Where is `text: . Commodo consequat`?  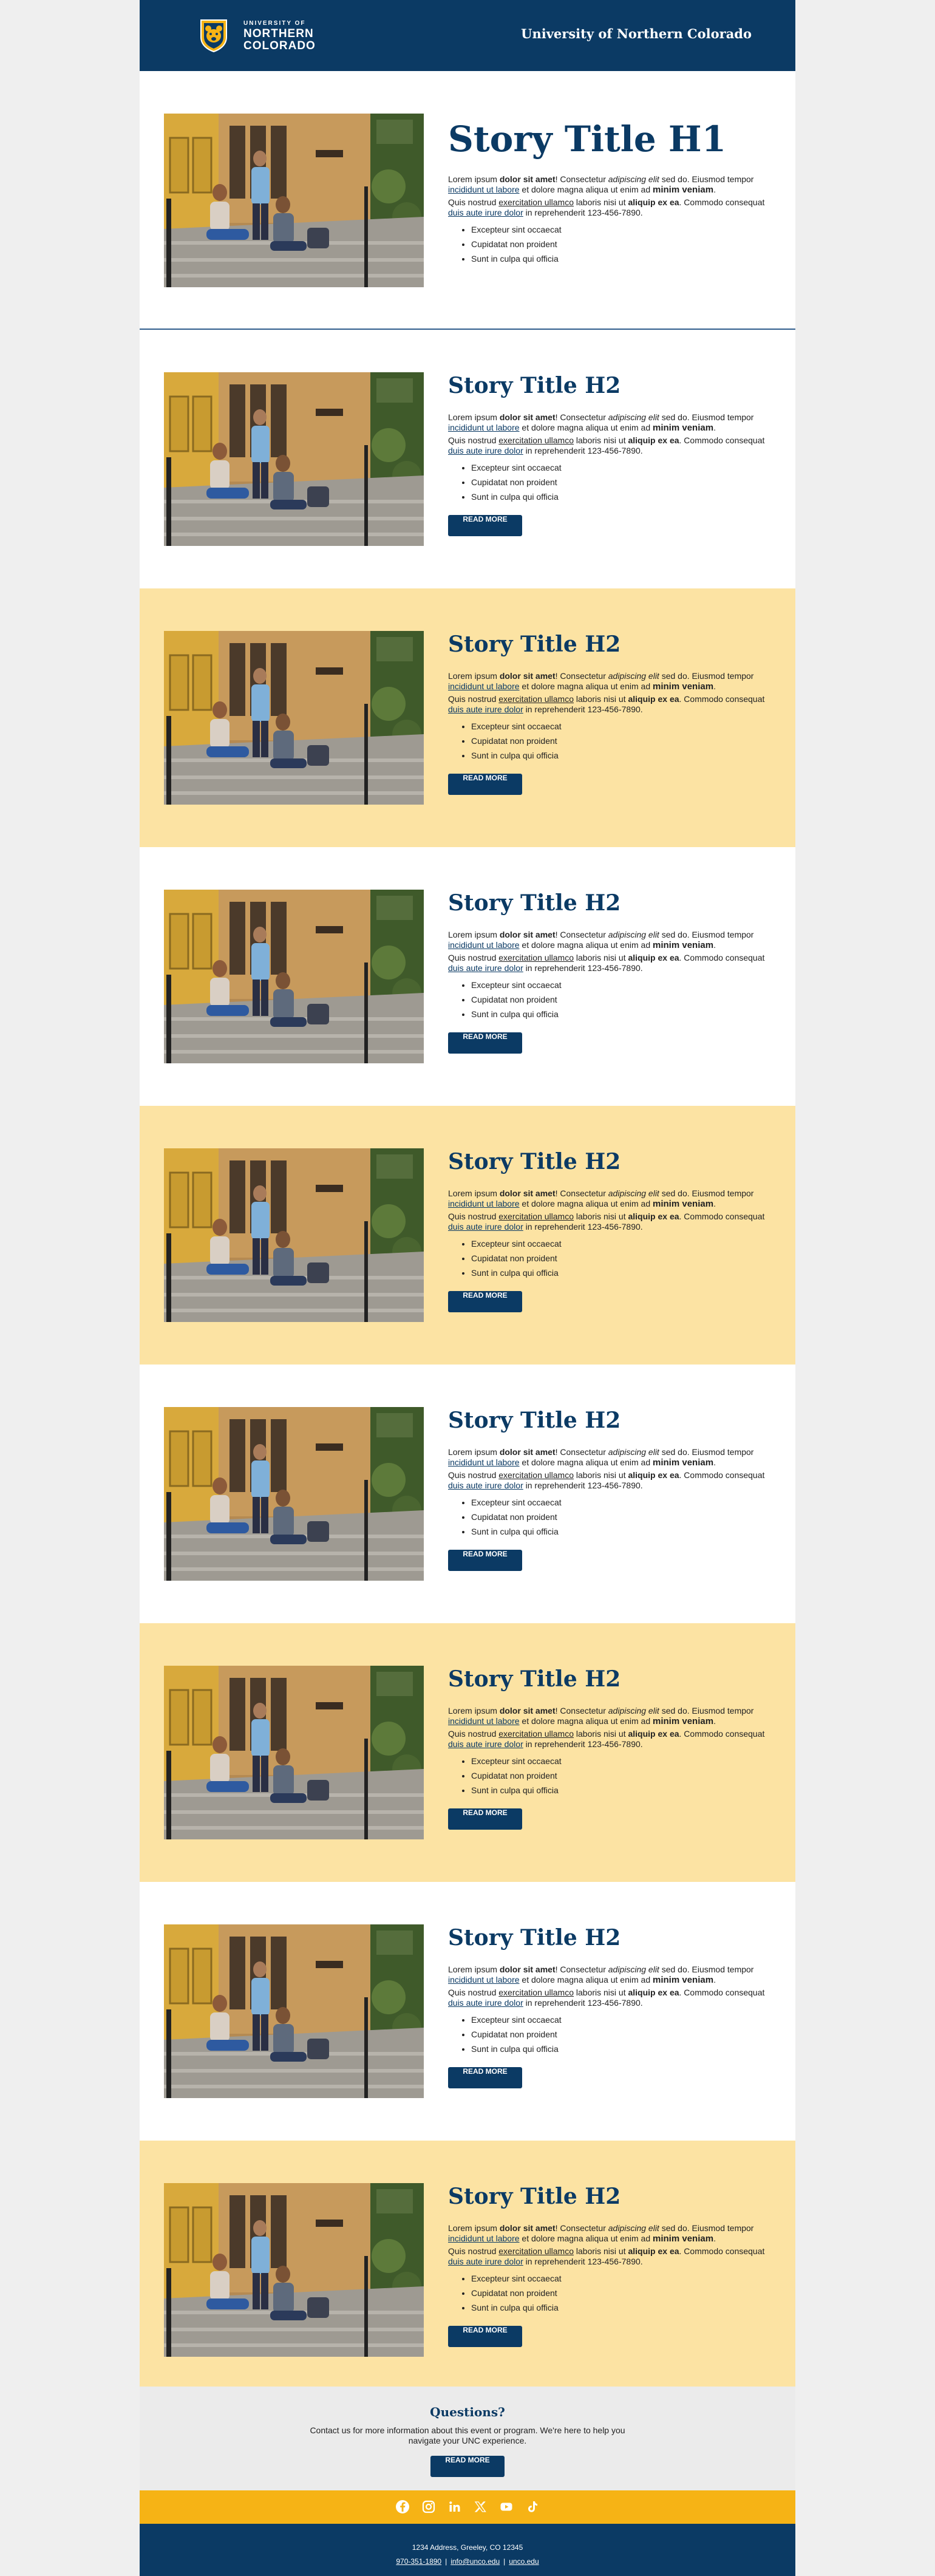 text: . Commodo consequat is located at coordinates (722, 699).